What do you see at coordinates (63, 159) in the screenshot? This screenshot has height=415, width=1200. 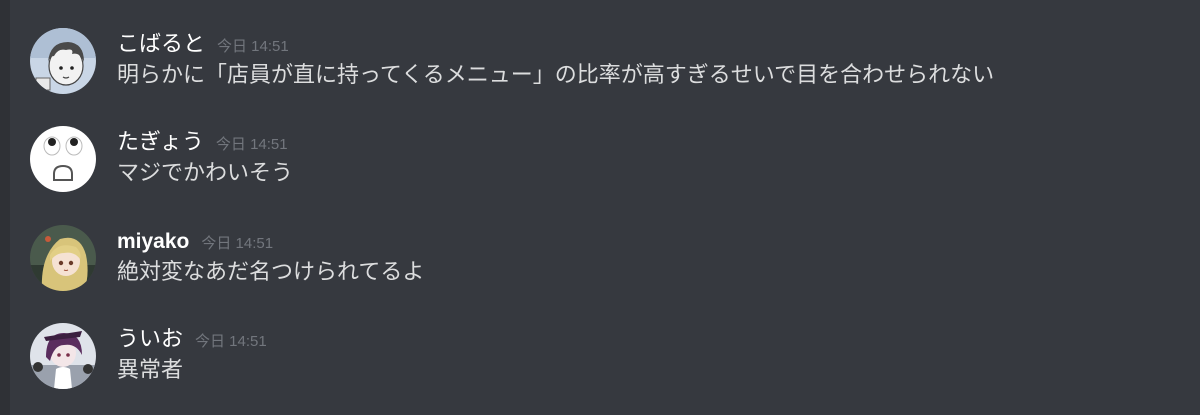 I see `avatar-tagyou-icon` at bounding box center [63, 159].